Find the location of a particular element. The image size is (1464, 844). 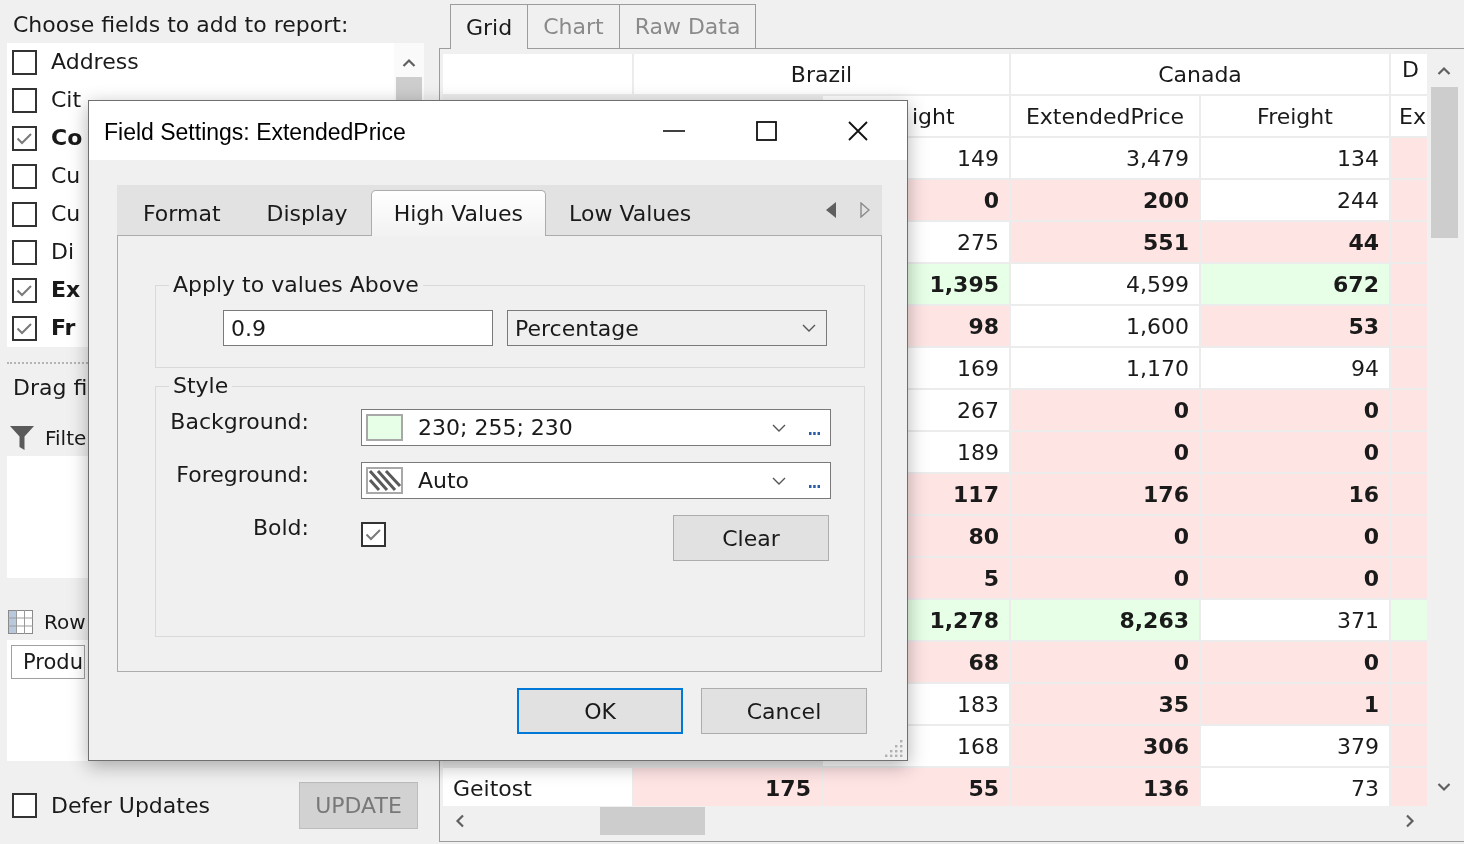

field-label: Fr is located at coordinates (63, 328).